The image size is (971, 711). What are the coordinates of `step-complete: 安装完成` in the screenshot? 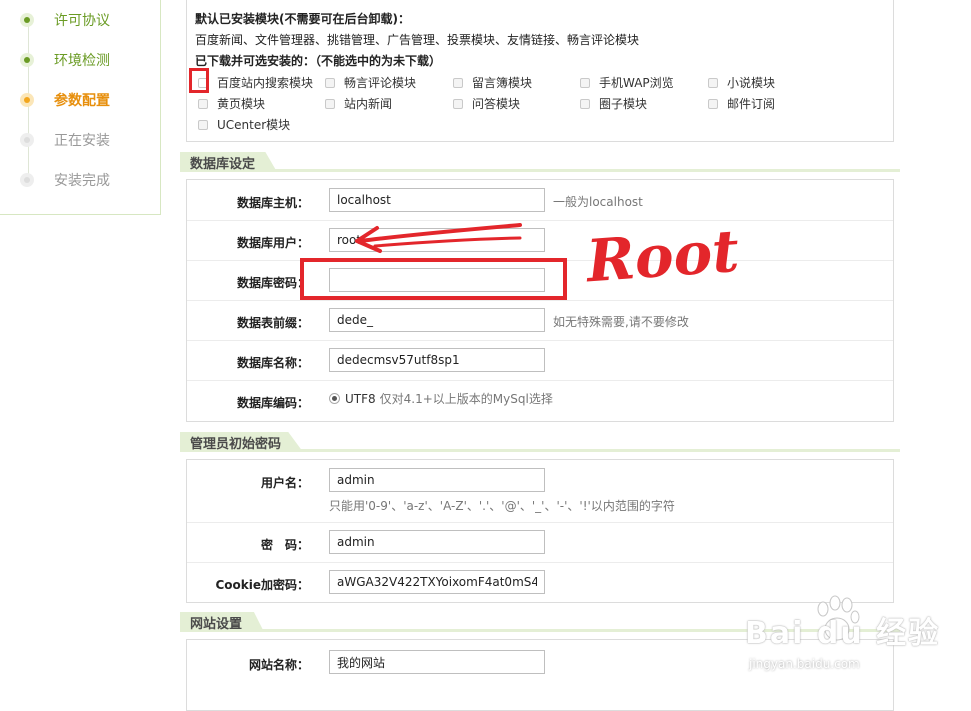 It's located at (65, 180).